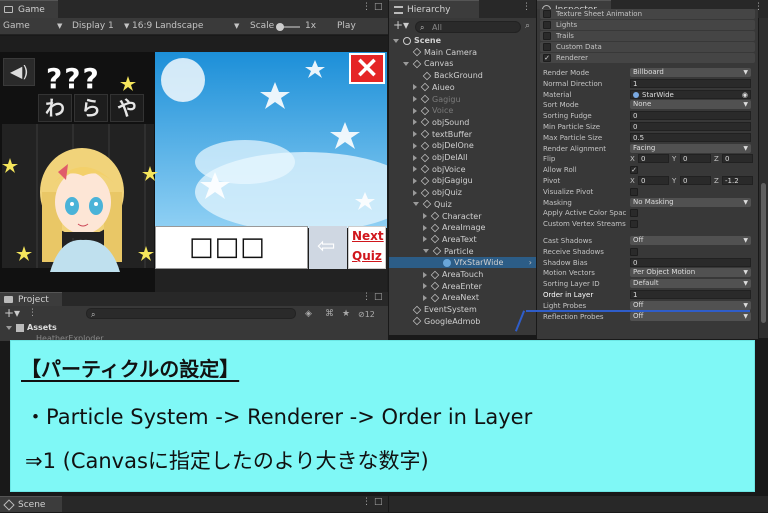  What do you see at coordinates (280, 27) in the screenshot?
I see `scale-slider-knob` at bounding box center [280, 27].